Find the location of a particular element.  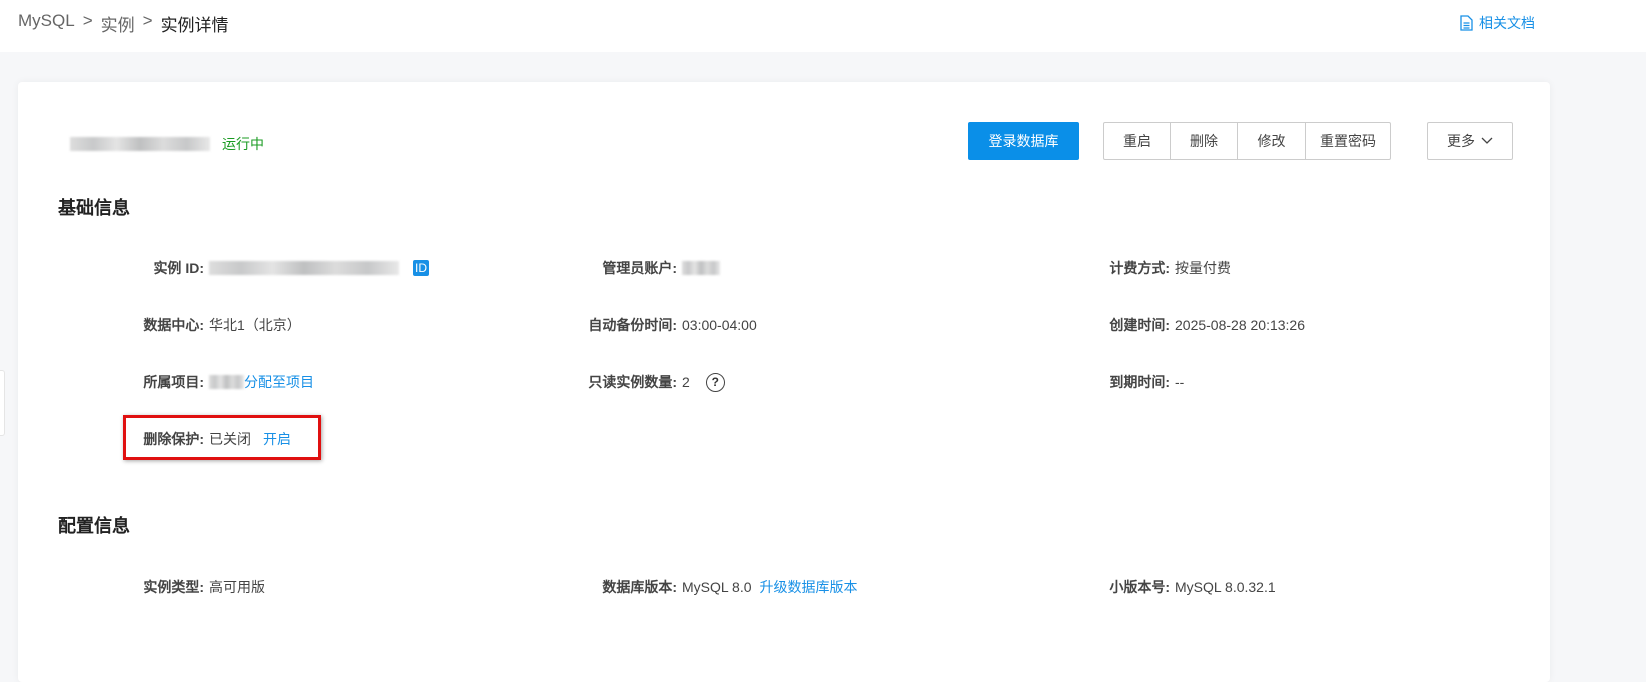

field-created-time: 创建时间: 2025-08-28 20:13:26 is located at coordinates (1151, 325).